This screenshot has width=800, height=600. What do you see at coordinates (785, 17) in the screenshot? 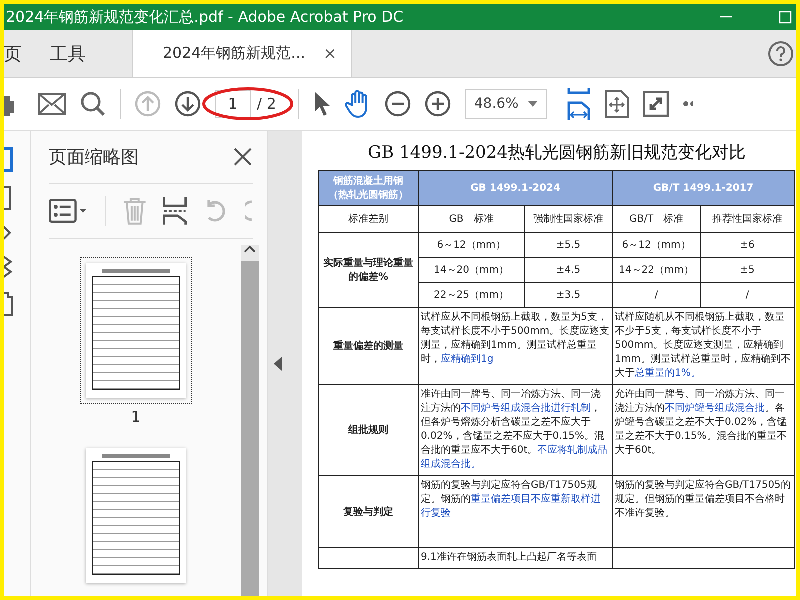
I see `maximize-icon` at bounding box center [785, 17].